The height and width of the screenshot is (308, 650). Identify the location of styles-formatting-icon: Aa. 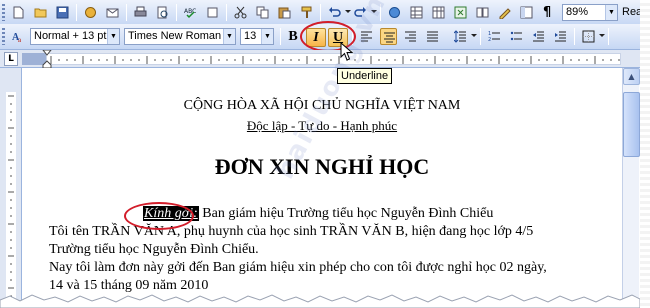
(18, 36).